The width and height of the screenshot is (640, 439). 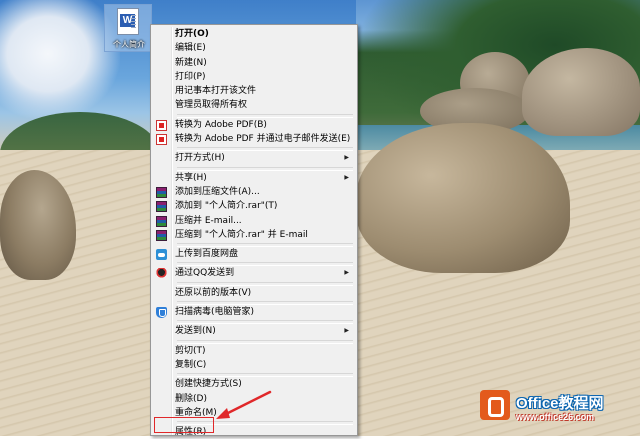 What do you see at coordinates (254, 178) in the screenshot?
I see `menu-item-share: 共享(H) ▶` at bounding box center [254, 178].